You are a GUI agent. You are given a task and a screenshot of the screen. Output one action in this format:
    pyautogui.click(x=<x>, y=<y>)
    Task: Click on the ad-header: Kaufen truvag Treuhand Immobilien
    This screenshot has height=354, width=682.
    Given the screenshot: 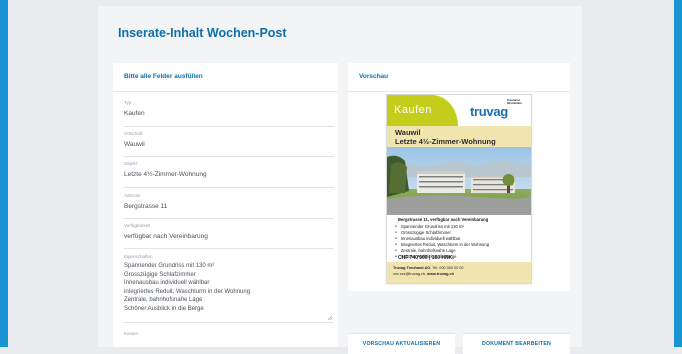 What is the action you would take?
    pyautogui.click(x=459, y=110)
    